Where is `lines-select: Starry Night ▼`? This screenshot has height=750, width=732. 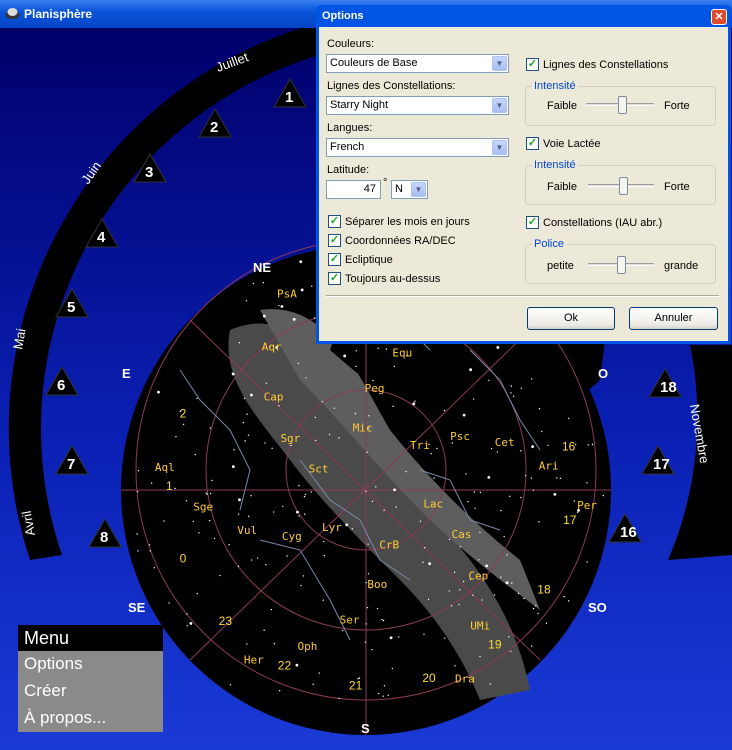
lines-select: Starry Night ▼ is located at coordinates (417, 105).